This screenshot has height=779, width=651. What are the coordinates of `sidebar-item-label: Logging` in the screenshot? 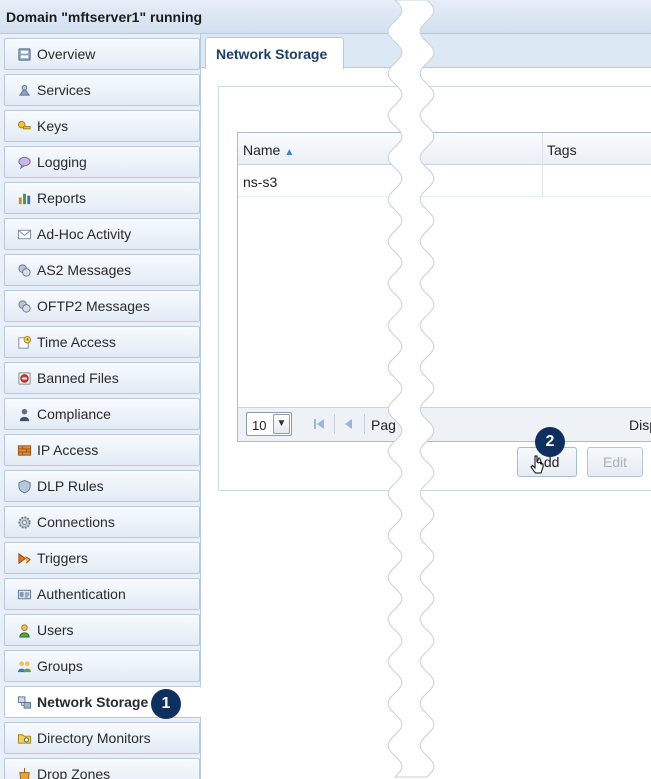 It's located at (62, 162).